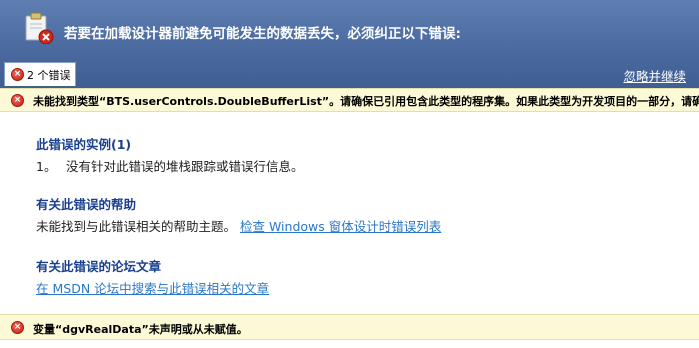 This screenshot has width=699, height=348. I want to click on help-text: 未能找到与此错误相关的帮助主题。, so click(136, 226).